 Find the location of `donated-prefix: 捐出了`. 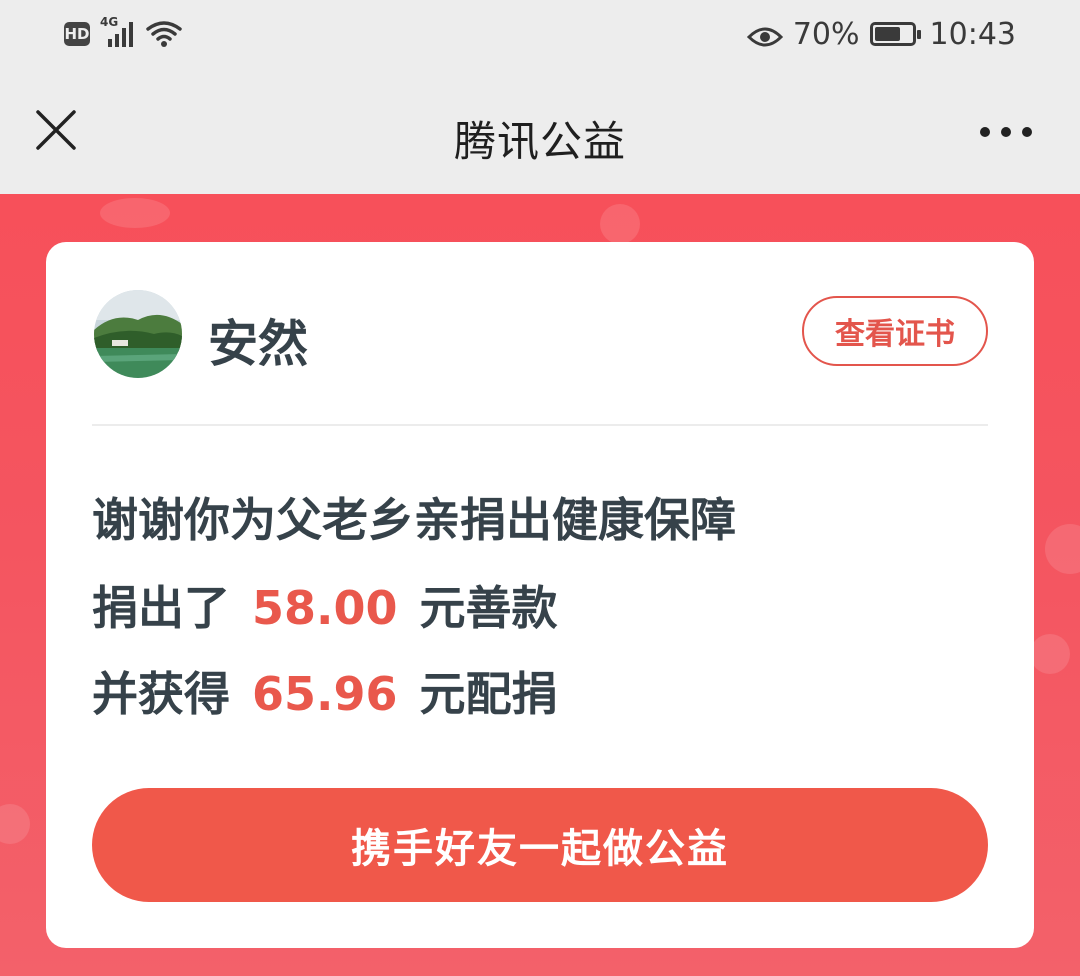

donated-prefix: 捐出了 is located at coordinates (161, 608).